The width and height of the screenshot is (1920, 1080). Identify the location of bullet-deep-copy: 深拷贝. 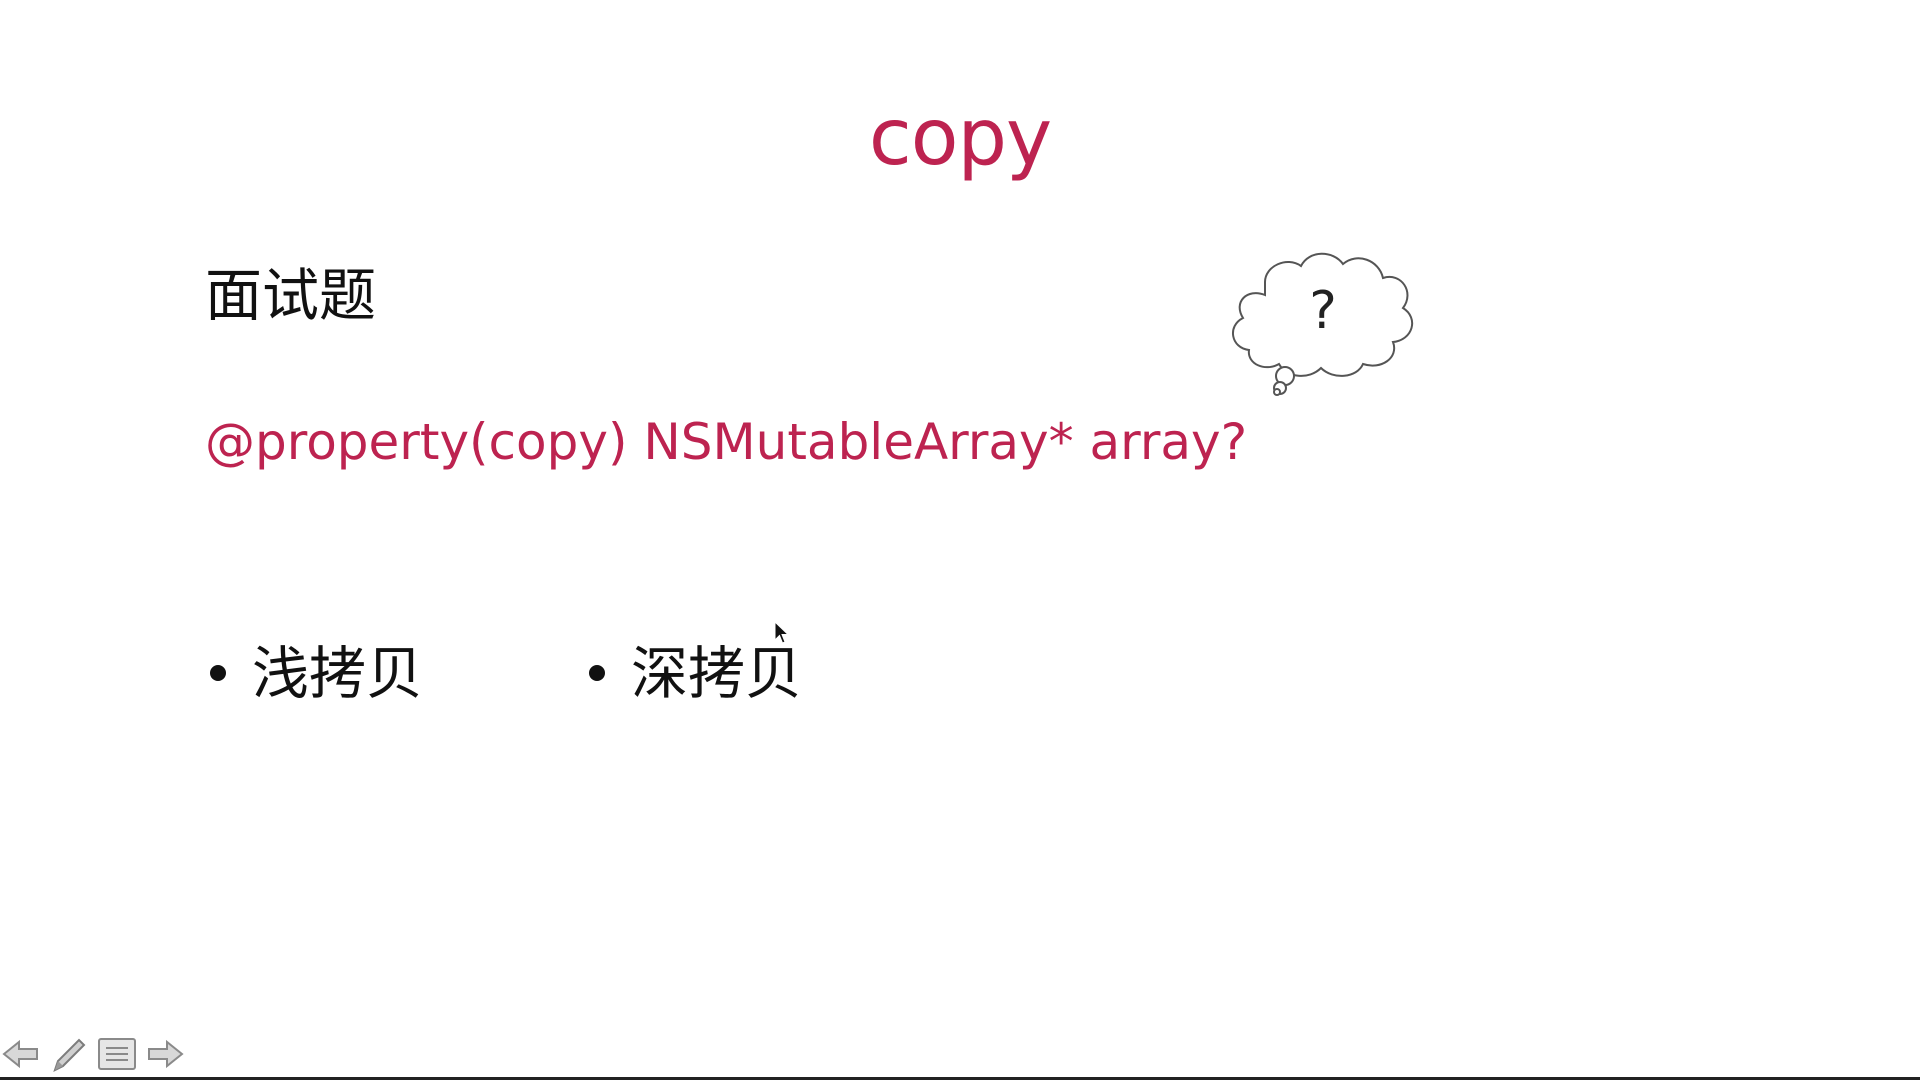
(695, 674).